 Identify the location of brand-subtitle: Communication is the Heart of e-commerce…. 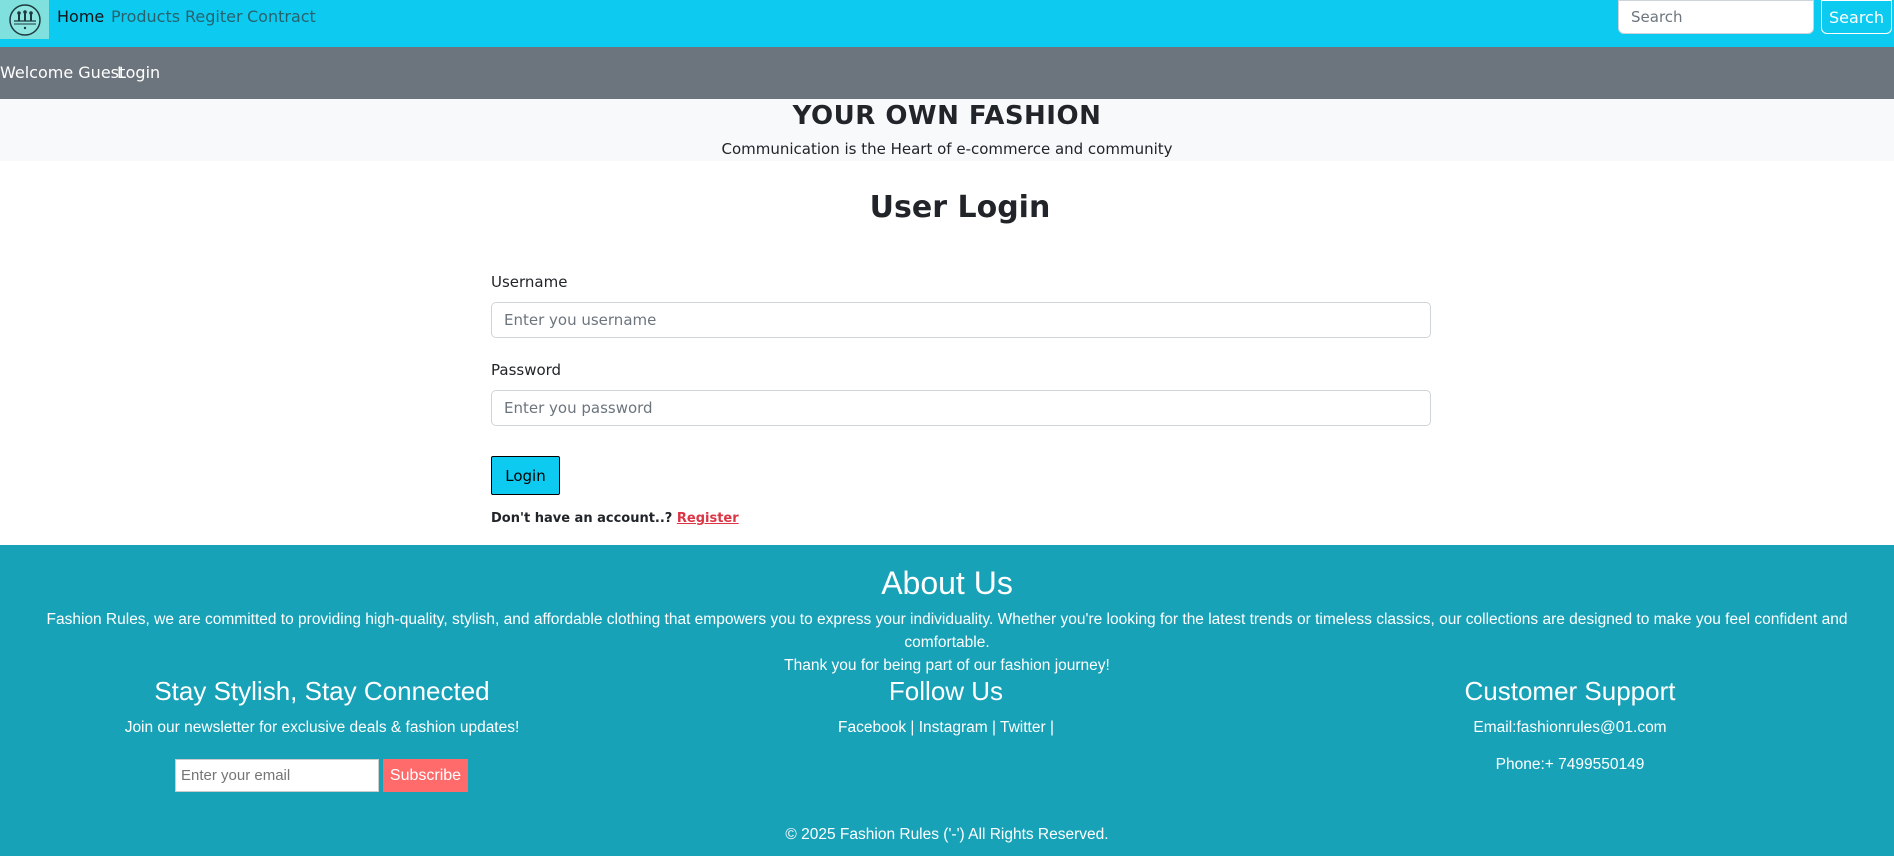
(947, 149).